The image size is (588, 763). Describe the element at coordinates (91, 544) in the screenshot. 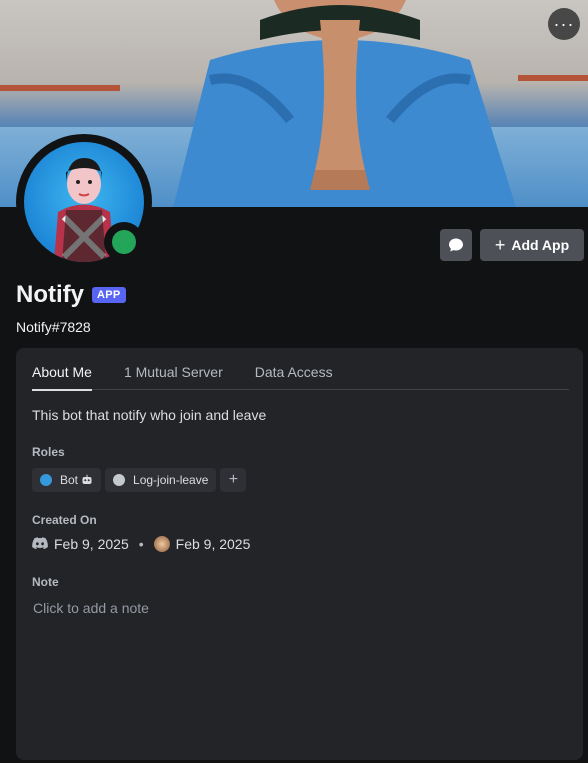

I see `discord-created-date: Feb 9, 2025` at that location.